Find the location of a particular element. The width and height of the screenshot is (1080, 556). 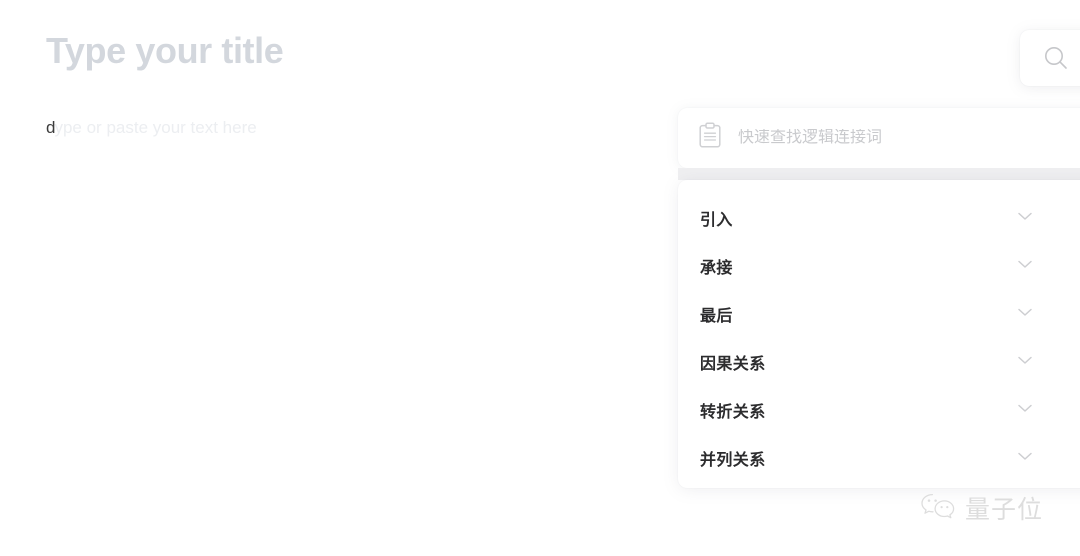

list-item-label: 转折关系 is located at coordinates (733, 412).